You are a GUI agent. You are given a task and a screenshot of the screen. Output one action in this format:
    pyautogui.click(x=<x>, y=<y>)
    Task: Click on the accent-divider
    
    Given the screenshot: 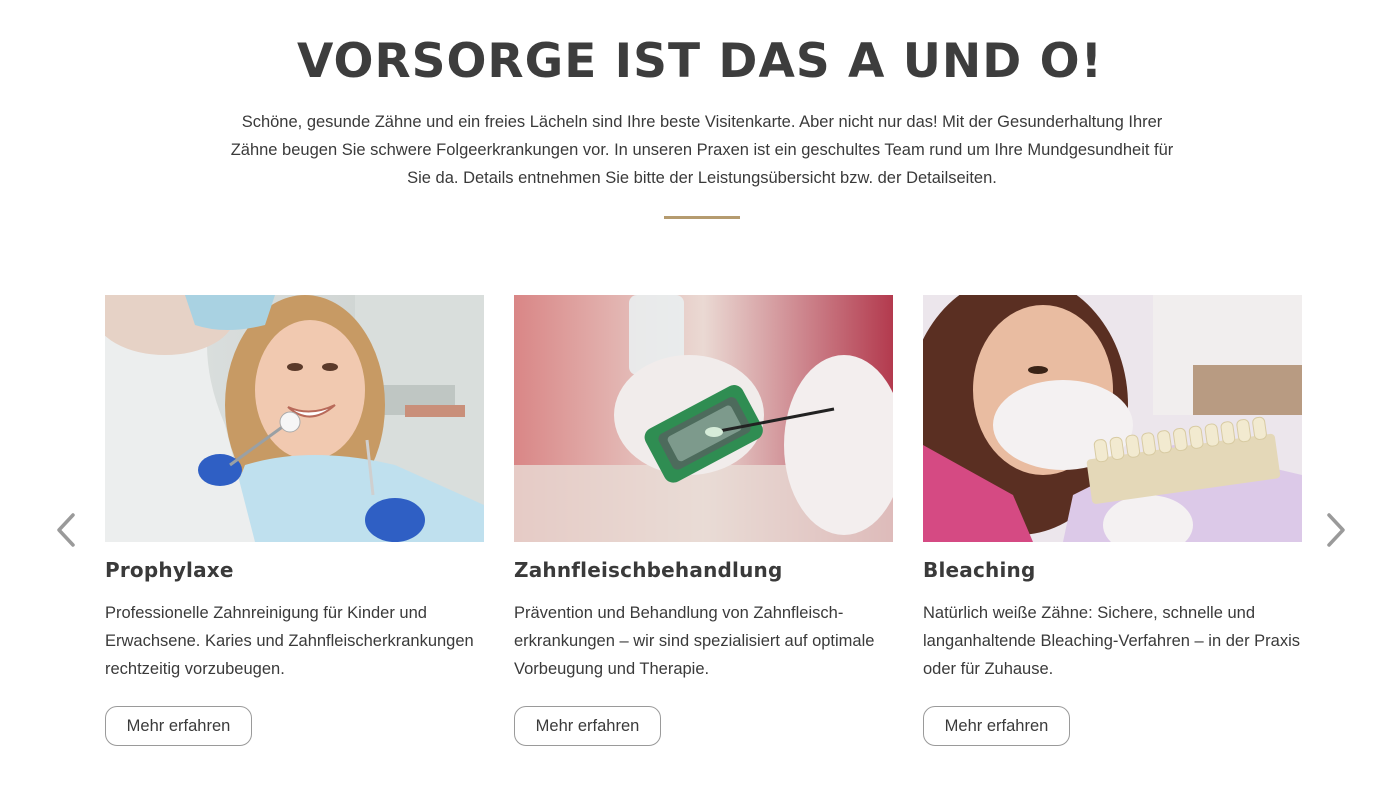 What is the action you would take?
    pyautogui.click(x=702, y=217)
    